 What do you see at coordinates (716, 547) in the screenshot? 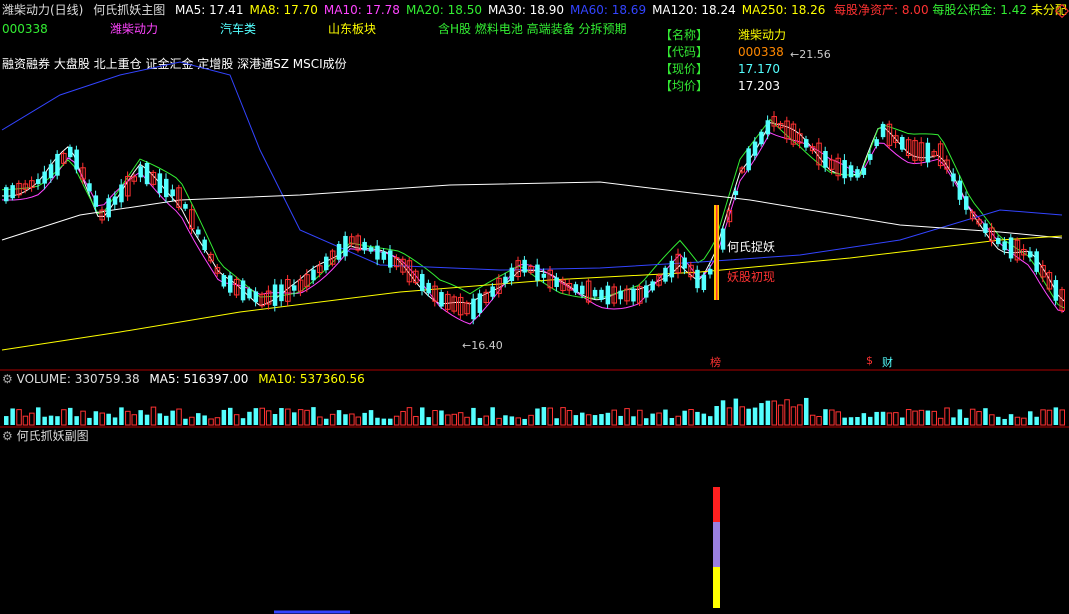
I see `sub-indicator` at bounding box center [716, 547].